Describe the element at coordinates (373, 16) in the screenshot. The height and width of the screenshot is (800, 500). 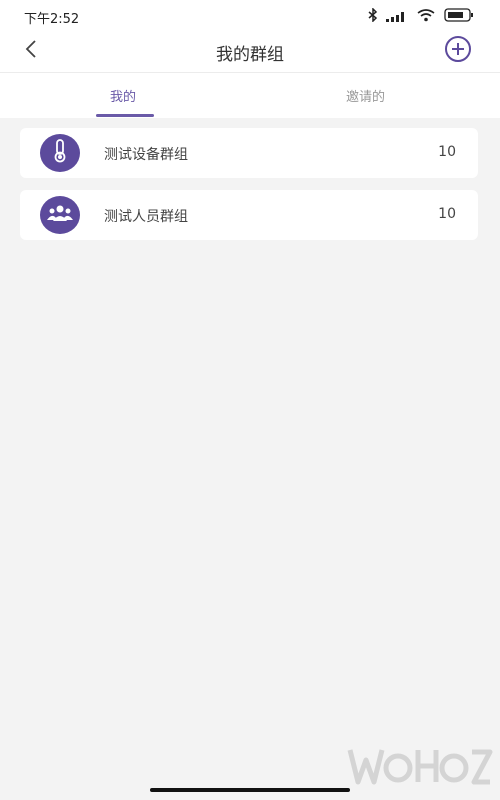
I see `bluetooth-icon` at that location.